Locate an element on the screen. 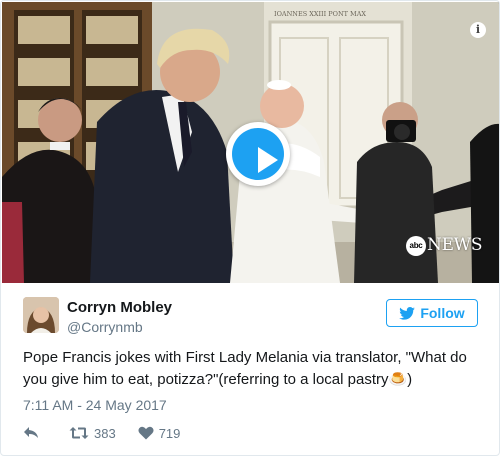 Image resolution: width=500 pixels, height=456 pixels. play-button is located at coordinates (258, 154).